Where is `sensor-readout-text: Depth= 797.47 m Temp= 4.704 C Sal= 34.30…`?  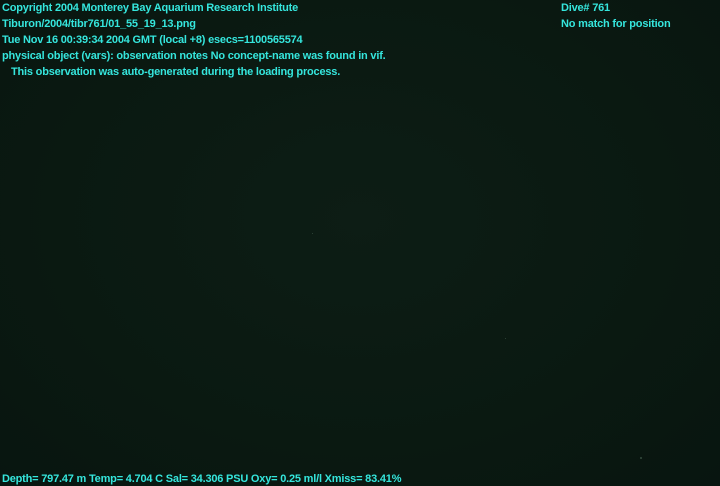
sensor-readout-text: Depth= 797.47 m Temp= 4.704 C Sal= 34.30… is located at coordinates (202, 479).